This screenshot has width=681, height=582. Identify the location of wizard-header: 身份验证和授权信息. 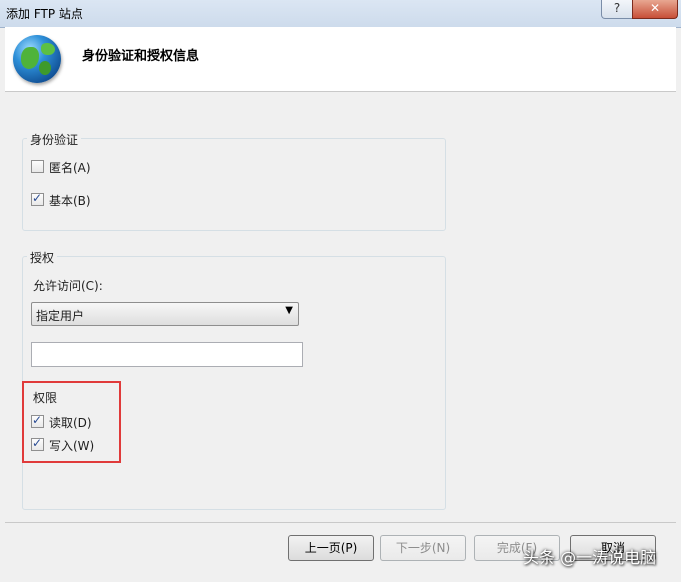
(340, 59).